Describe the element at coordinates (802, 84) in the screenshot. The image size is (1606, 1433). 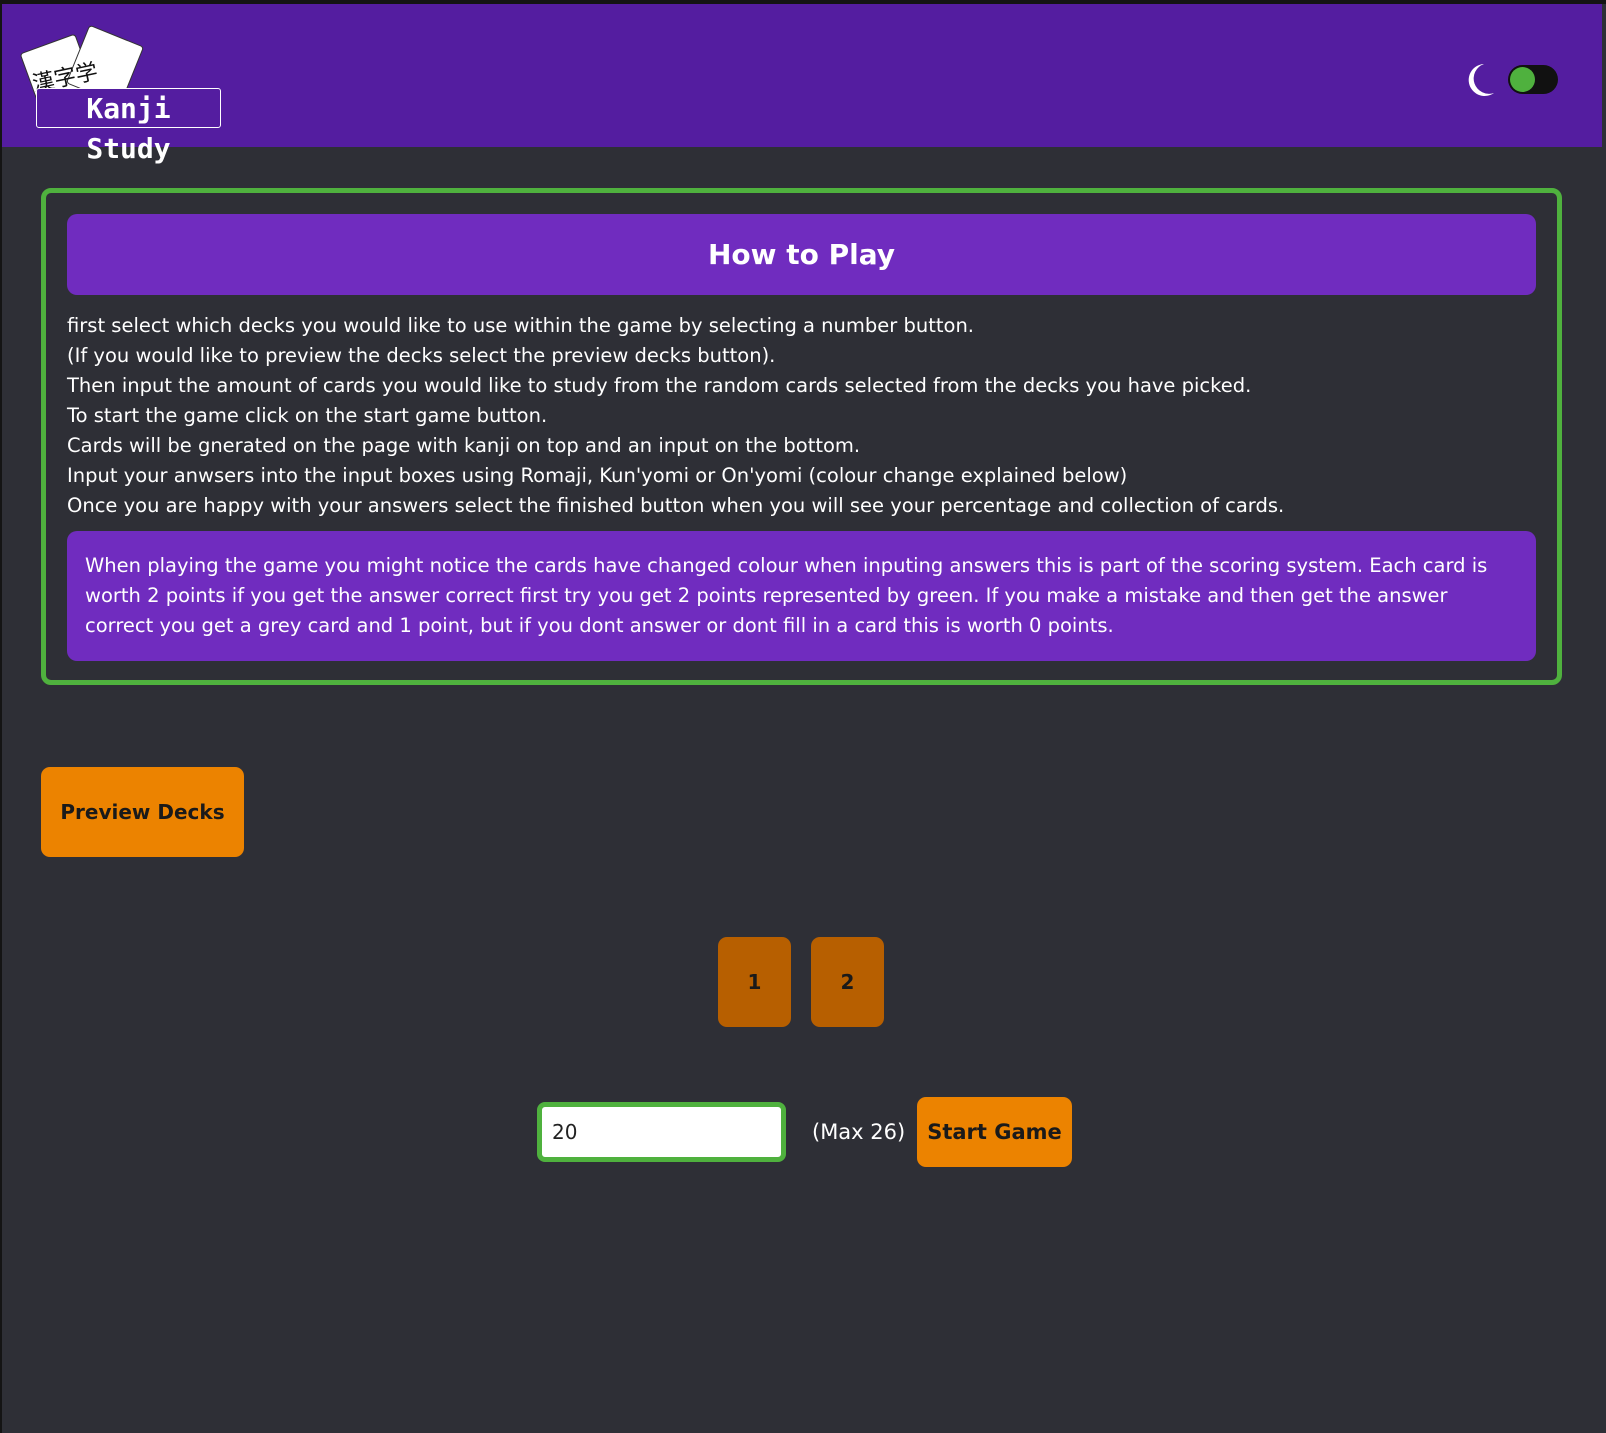
I see `site-header: 漢字学 Kanji Study` at that location.